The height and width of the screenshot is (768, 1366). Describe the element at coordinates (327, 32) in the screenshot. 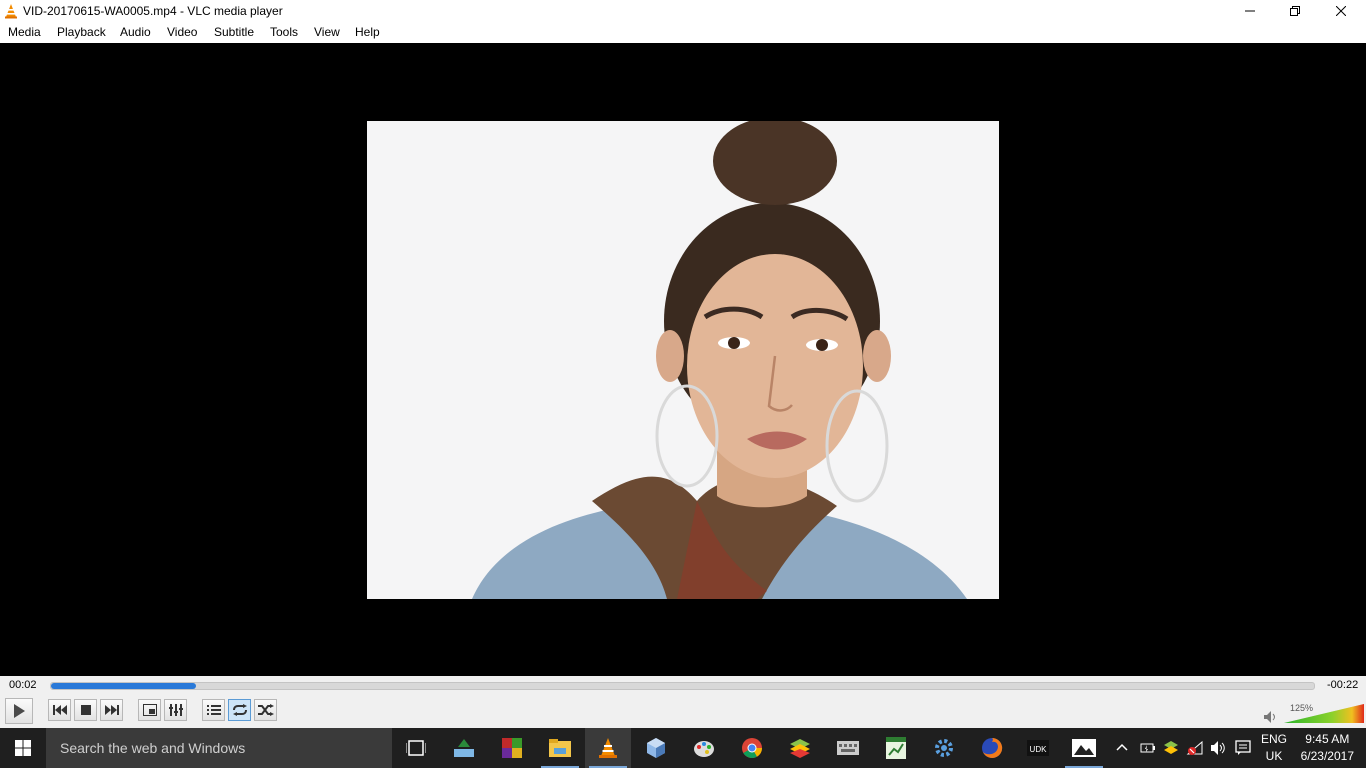

I see `menu-view: View` at that location.